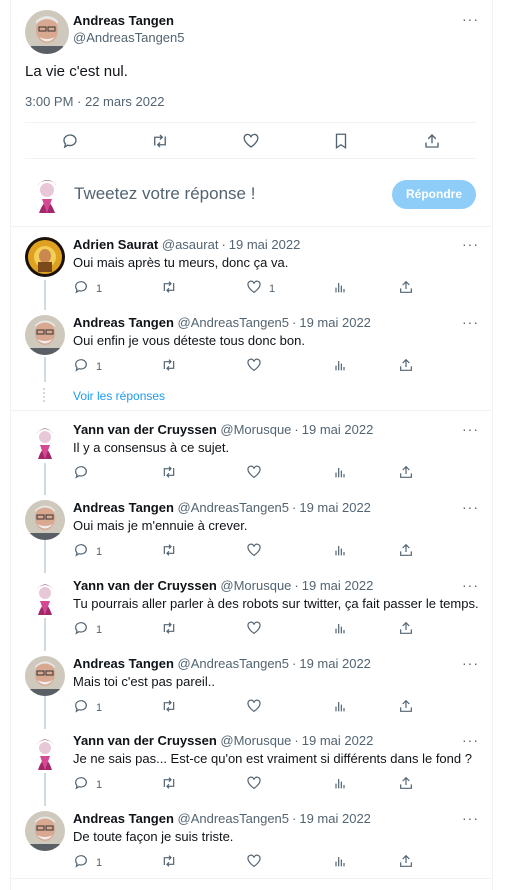  I want to click on bookmark-icon, so click(341, 141).